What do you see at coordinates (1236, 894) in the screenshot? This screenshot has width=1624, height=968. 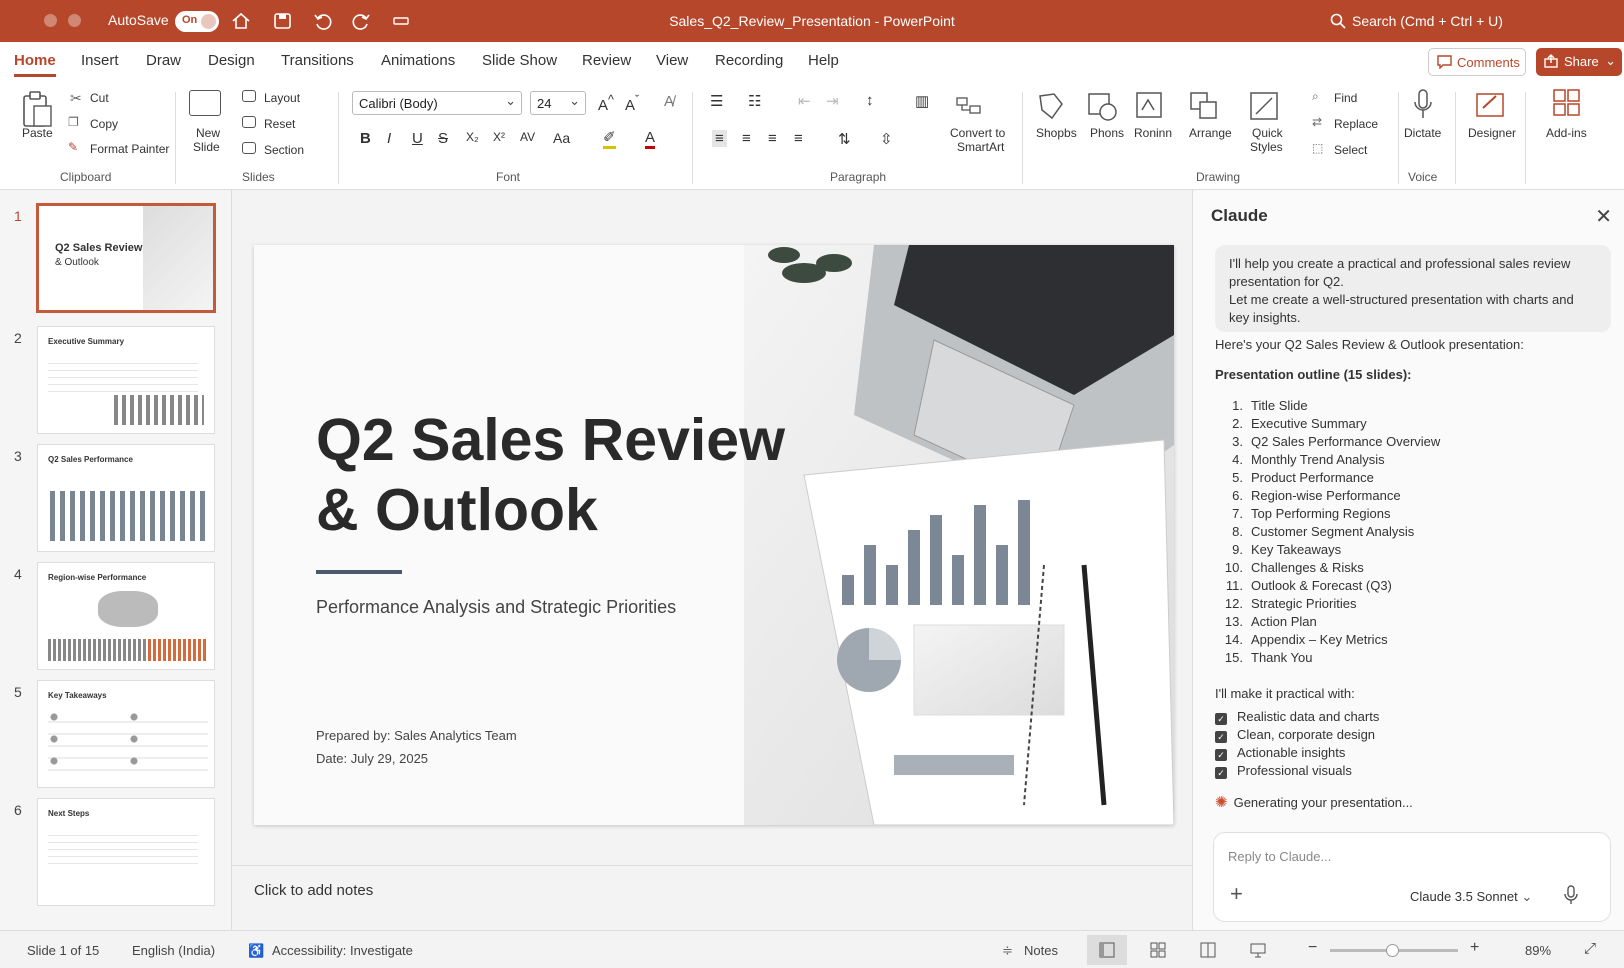 I see `add-attachment-icon: +` at bounding box center [1236, 894].